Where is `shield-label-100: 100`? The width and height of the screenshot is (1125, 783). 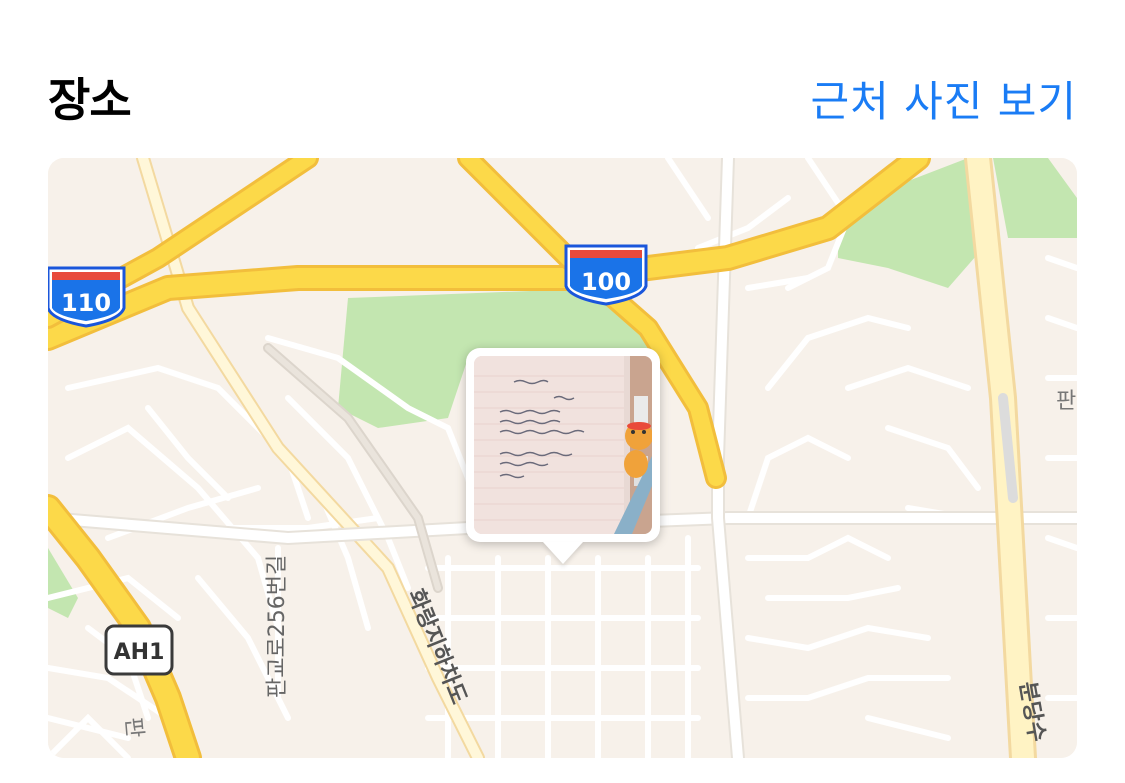
shield-label-100: 100 is located at coordinates (606, 282).